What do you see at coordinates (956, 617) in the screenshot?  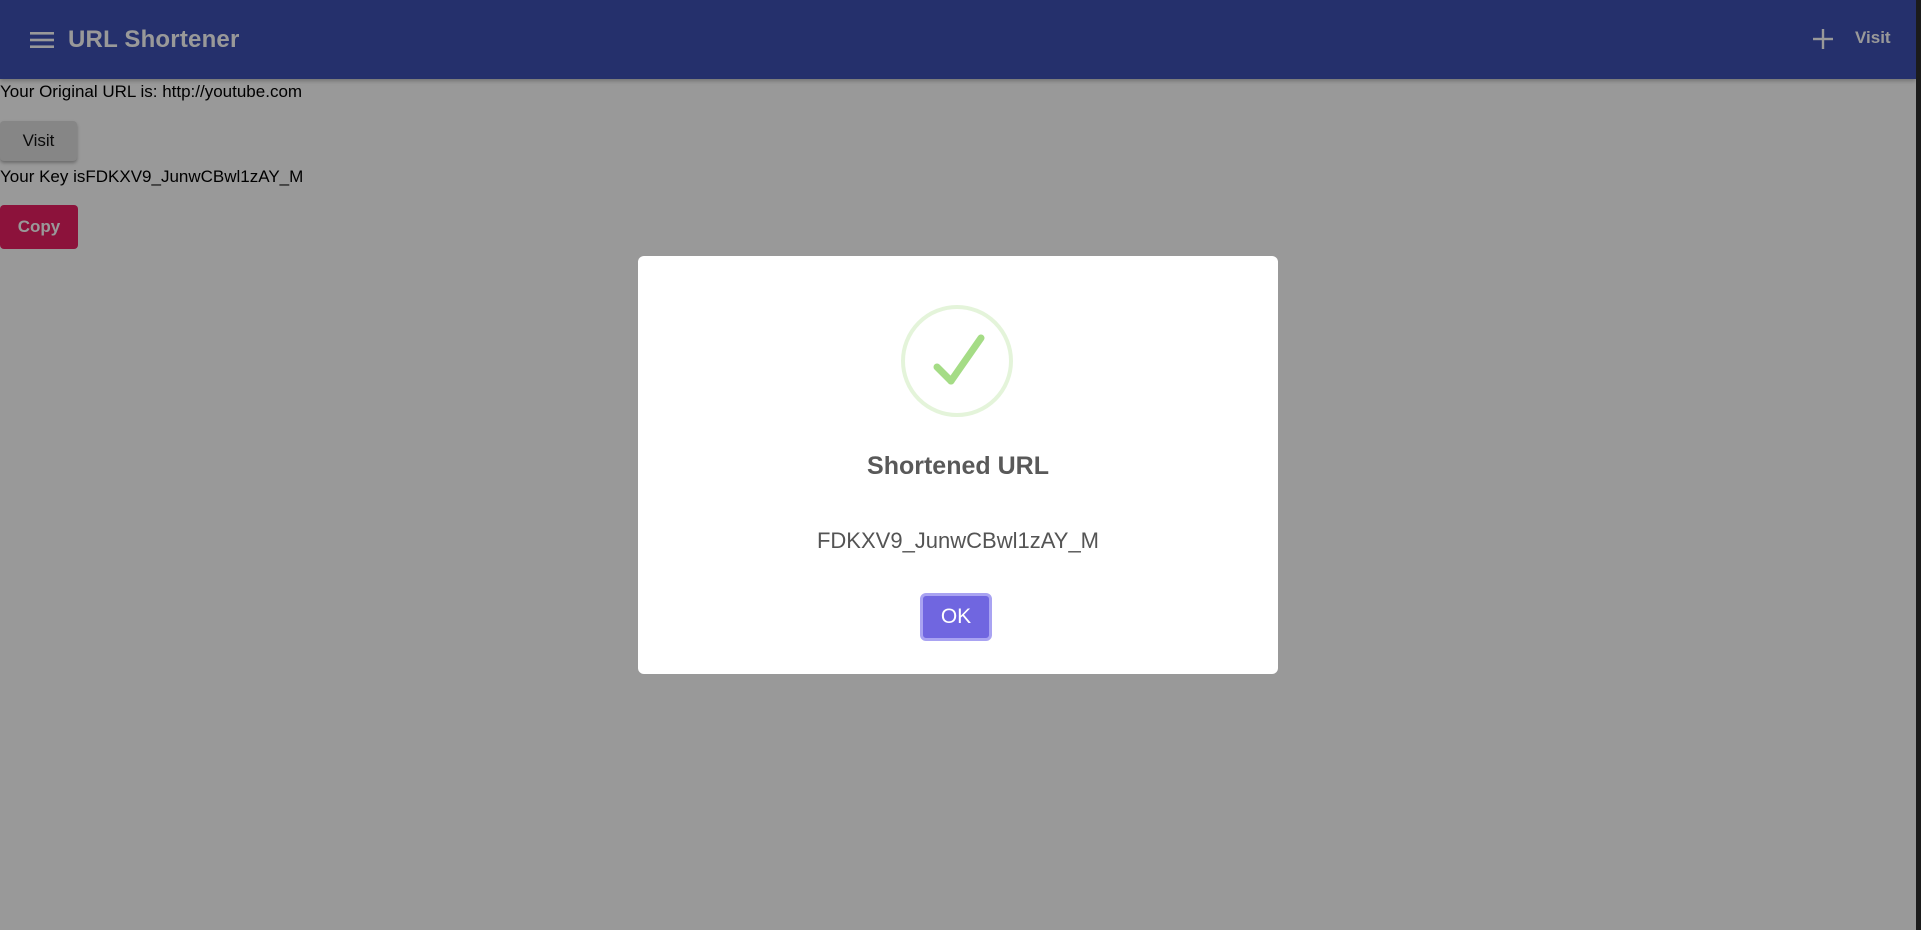 I see `ok-button: OK` at bounding box center [956, 617].